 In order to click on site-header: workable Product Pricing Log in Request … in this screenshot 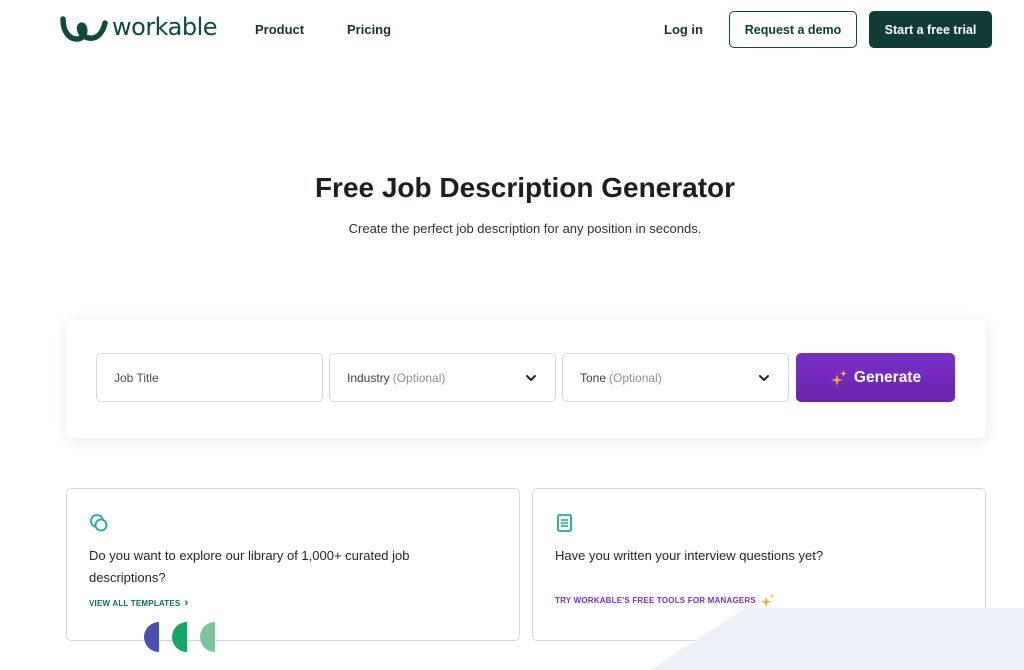, I will do `click(512, 30)`.